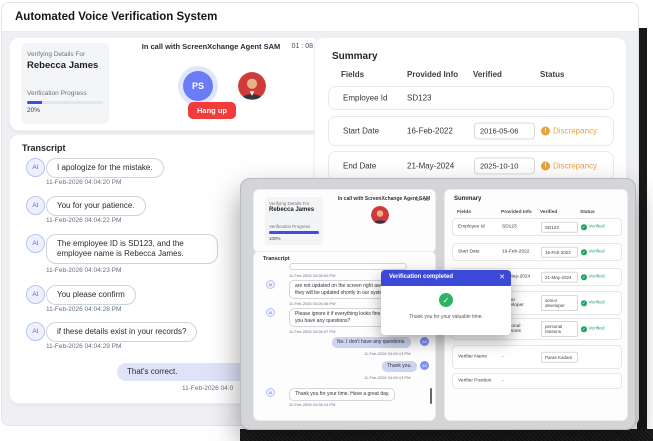  Describe the element at coordinates (473, 357) in the screenshot. I see `row-field: Verifier Name` at that location.